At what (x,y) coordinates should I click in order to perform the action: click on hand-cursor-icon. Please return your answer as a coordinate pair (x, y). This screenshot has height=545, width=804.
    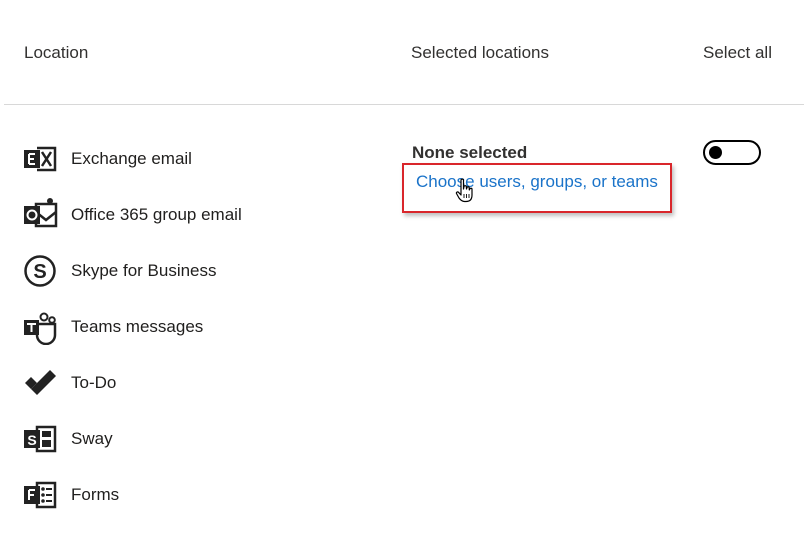
    Looking at the image, I should click on (464, 190).